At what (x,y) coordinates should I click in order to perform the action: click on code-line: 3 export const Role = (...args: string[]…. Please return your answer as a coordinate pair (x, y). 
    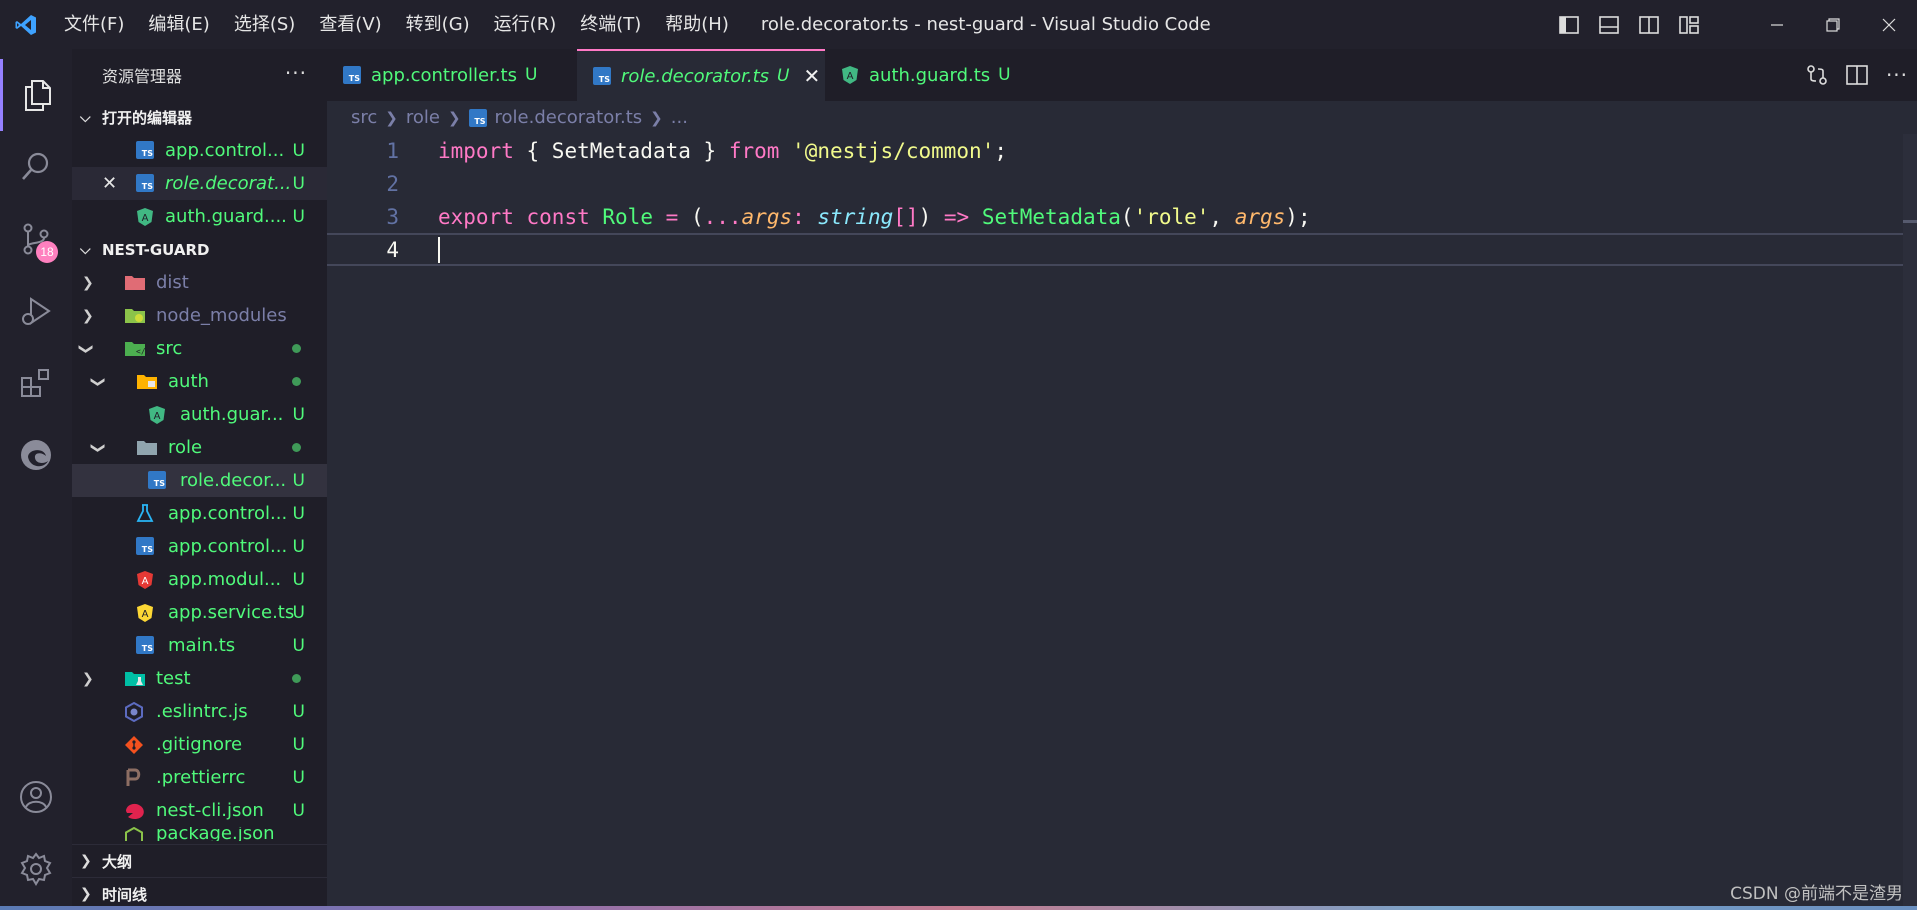
    Looking at the image, I should click on (1122, 216).